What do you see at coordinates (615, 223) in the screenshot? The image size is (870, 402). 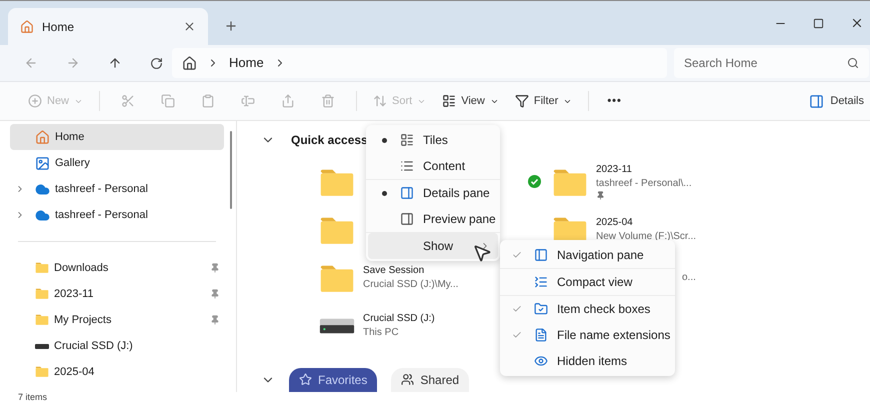 I see `item-name: 2025-04` at bounding box center [615, 223].